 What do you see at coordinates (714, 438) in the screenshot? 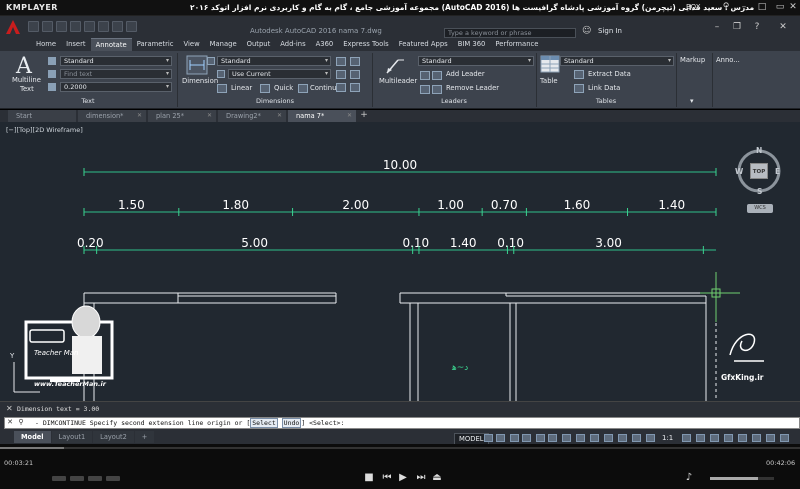
I see `workspace-icon` at bounding box center [714, 438].